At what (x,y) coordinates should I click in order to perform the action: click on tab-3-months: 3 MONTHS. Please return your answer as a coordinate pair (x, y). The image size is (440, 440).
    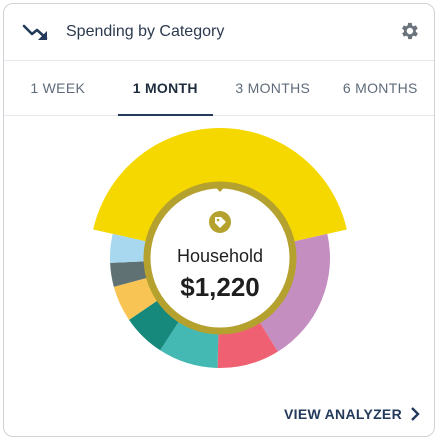
    Looking at the image, I should click on (273, 88).